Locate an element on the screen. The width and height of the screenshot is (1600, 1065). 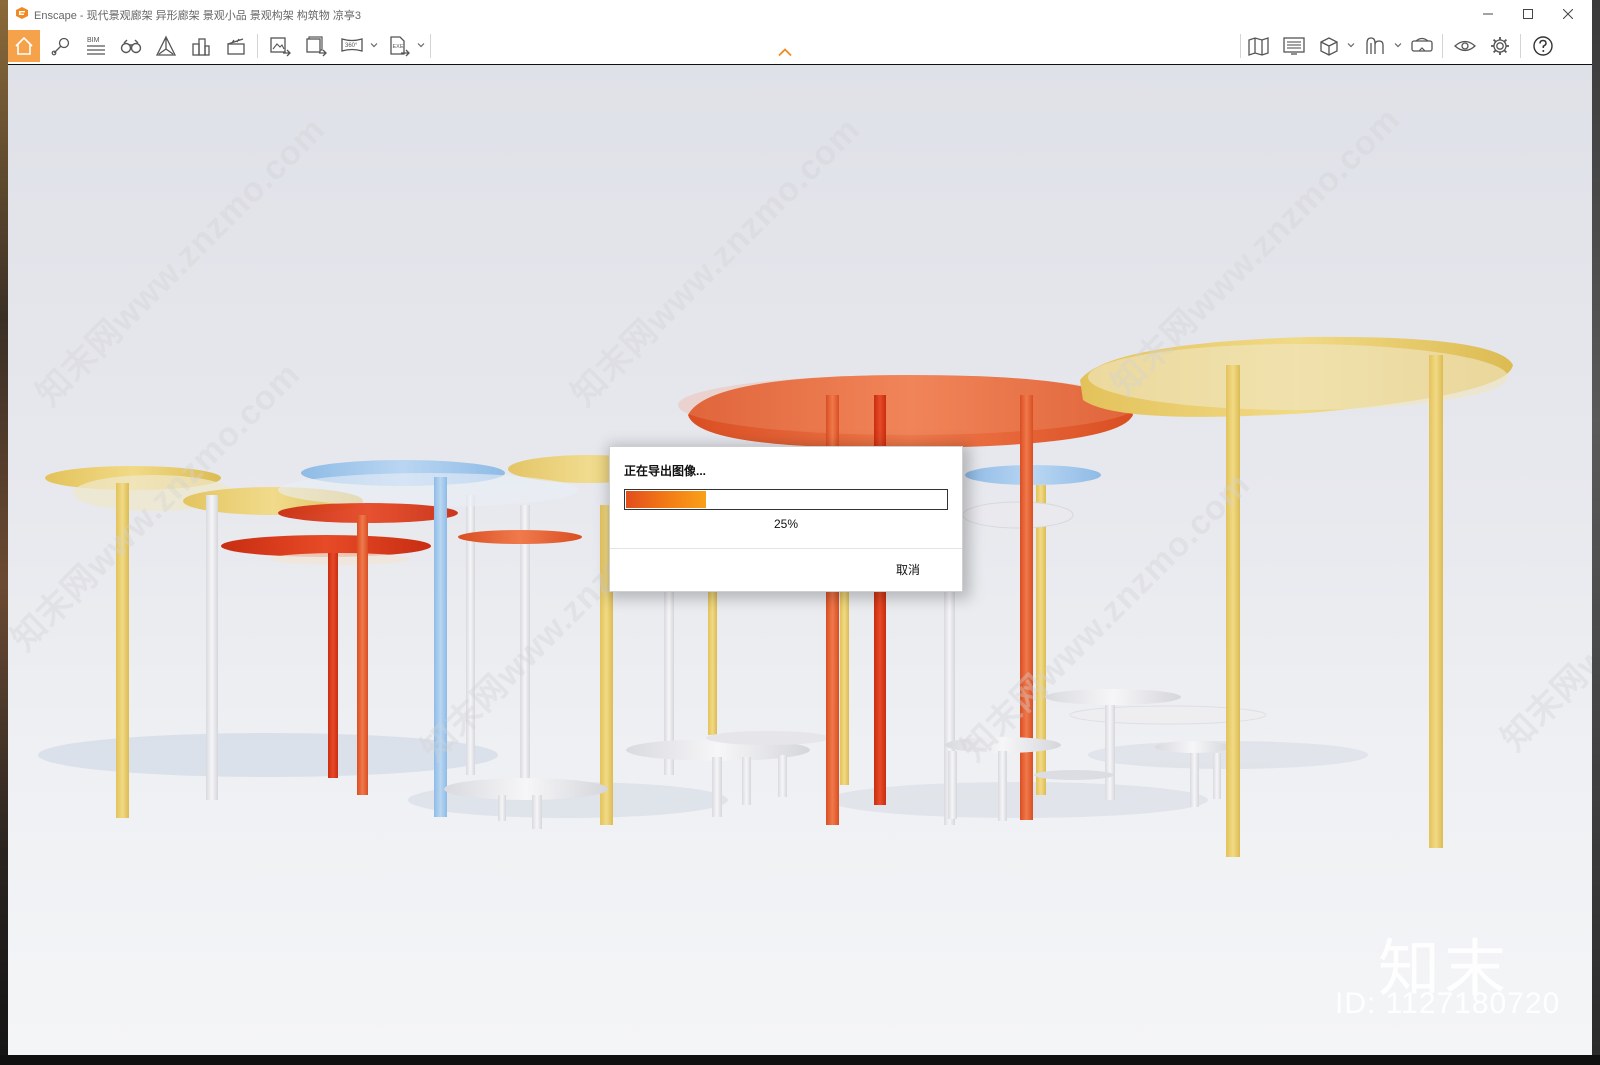
window-title: Enscape - 现代景观廊架 异形廊架 景观小品 景观构架 构筑物 凉亭3 is located at coordinates (197, 16).